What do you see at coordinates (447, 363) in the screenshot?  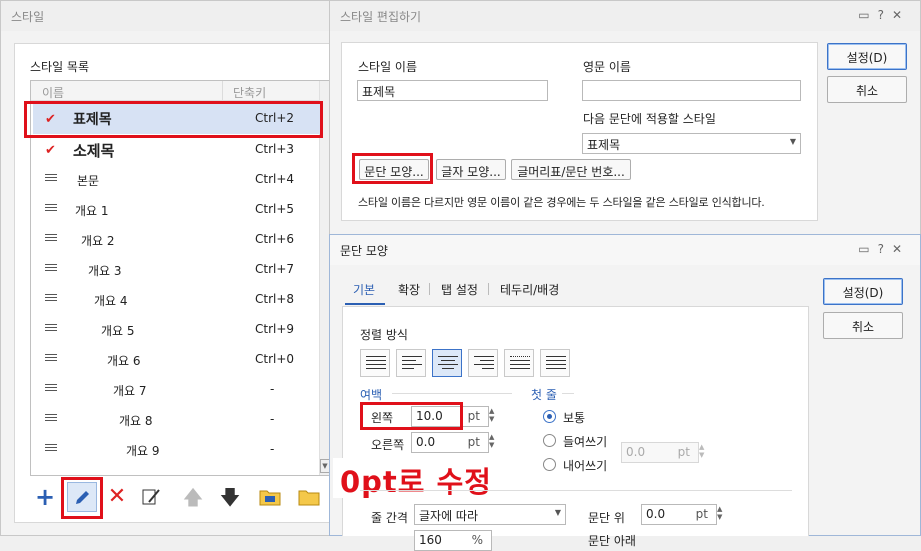 I see `align-center-icon` at bounding box center [447, 363].